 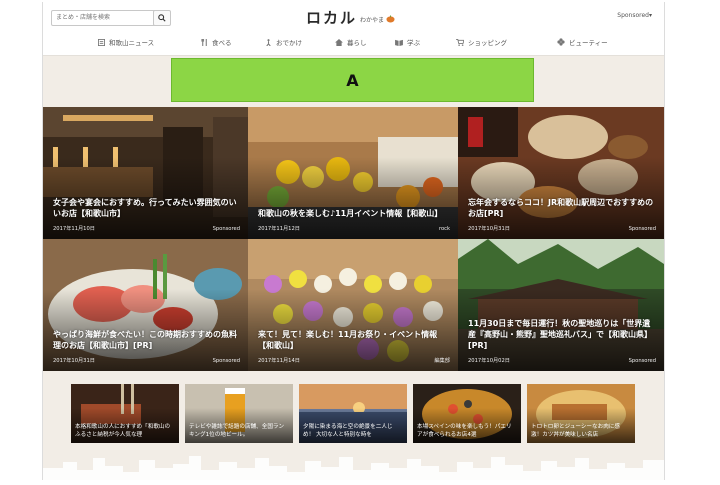 What do you see at coordinates (237, 431) in the screenshot?
I see `mini-article-title: テレビや雑誌で話題の店舗、全国ランキング1位の地ビール。` at bounding box center [237, 431].